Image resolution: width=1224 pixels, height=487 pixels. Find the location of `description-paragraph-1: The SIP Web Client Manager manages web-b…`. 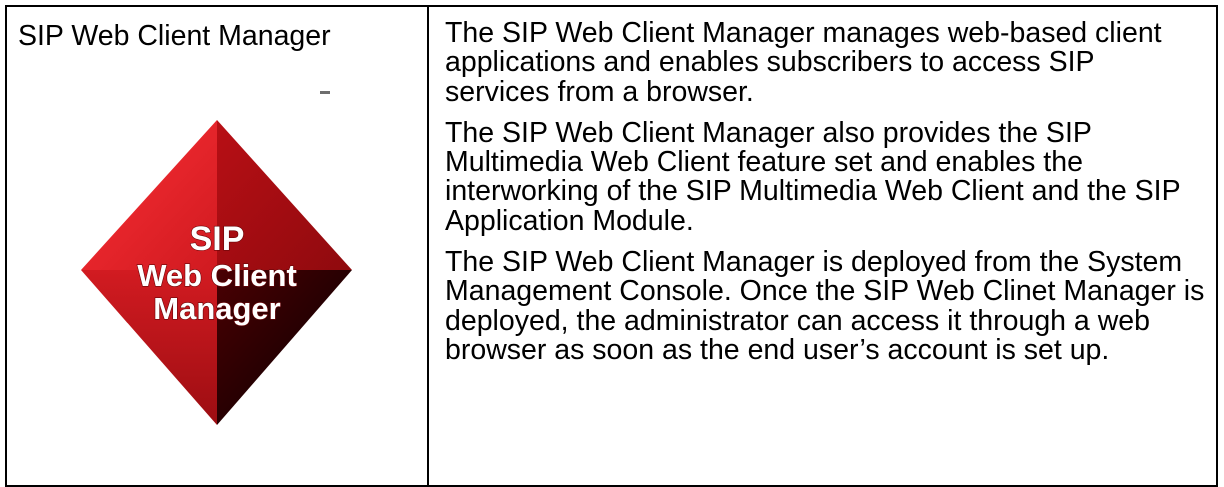

description-paragraph-1: The SIP Web Client Manager manages web-b… is located at coordinates (803, 62).